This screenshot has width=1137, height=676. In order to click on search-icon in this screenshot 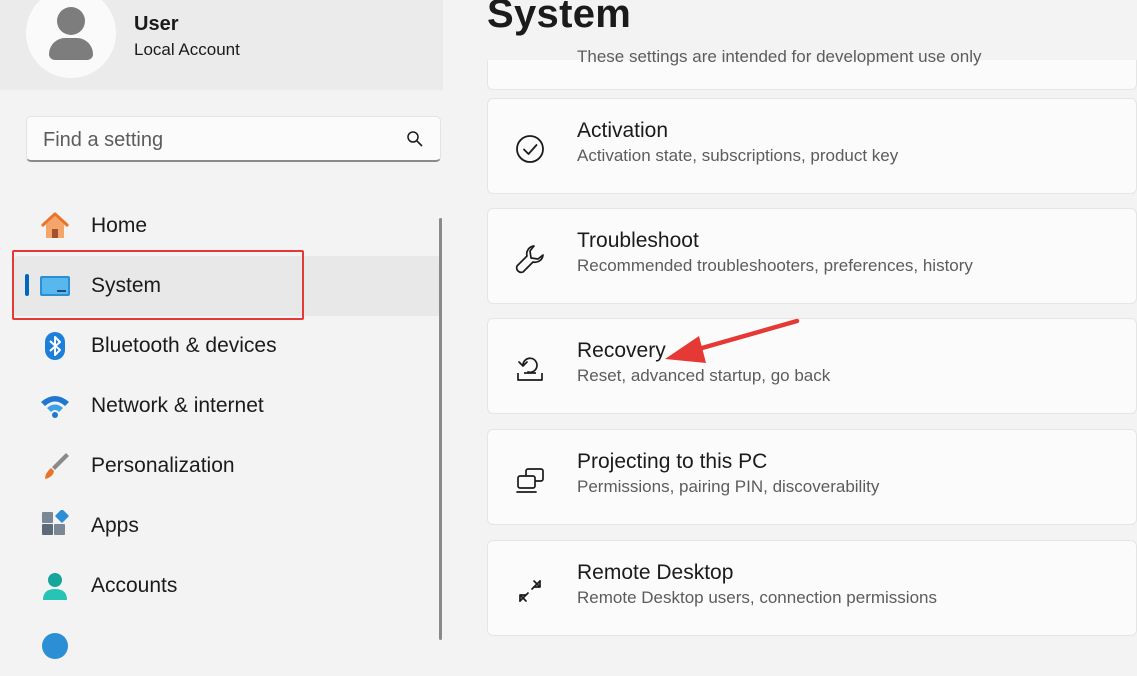, I will do `click(415, 139)`.